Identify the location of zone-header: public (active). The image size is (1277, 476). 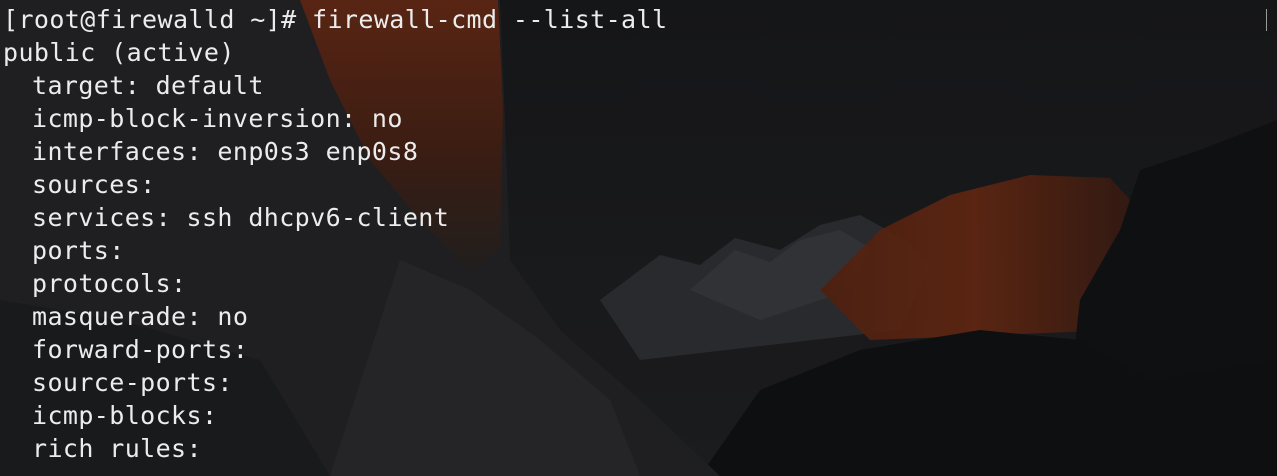
(119, 52).